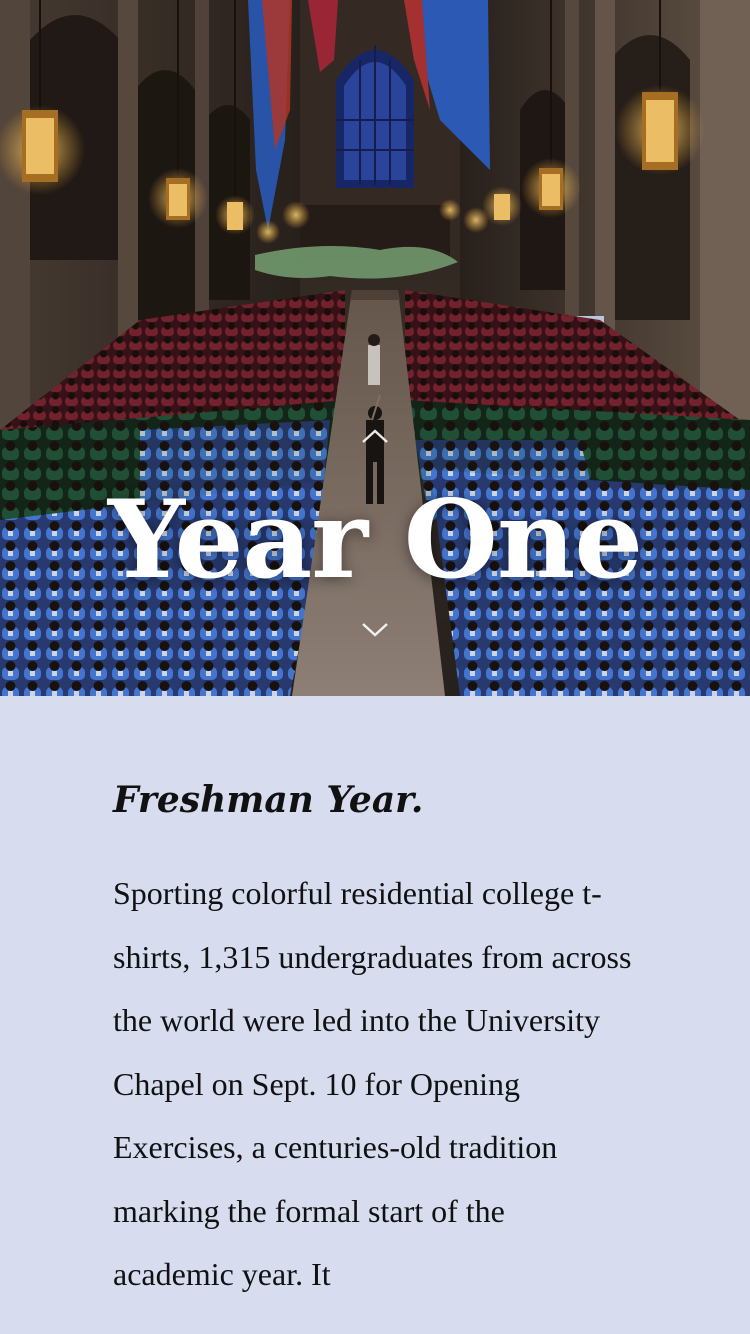 Image resolution: width=750 pixels, height=1334 pixels. I want to click on hero-title: Year One, so click(375, 540).